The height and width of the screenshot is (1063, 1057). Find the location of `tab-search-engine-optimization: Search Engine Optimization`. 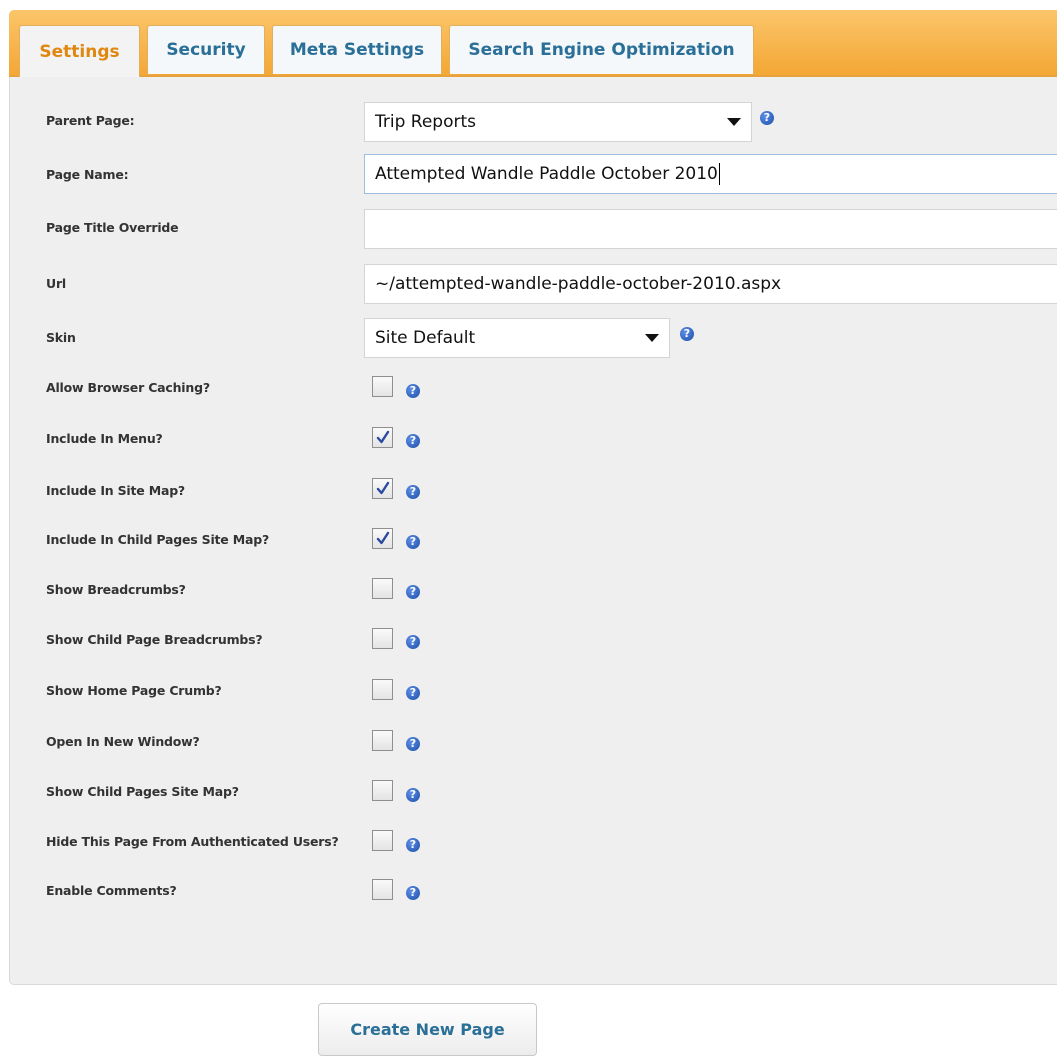

tab-search-engine-optimization: Search Engine Optimization is located at coordinates (601, 49).